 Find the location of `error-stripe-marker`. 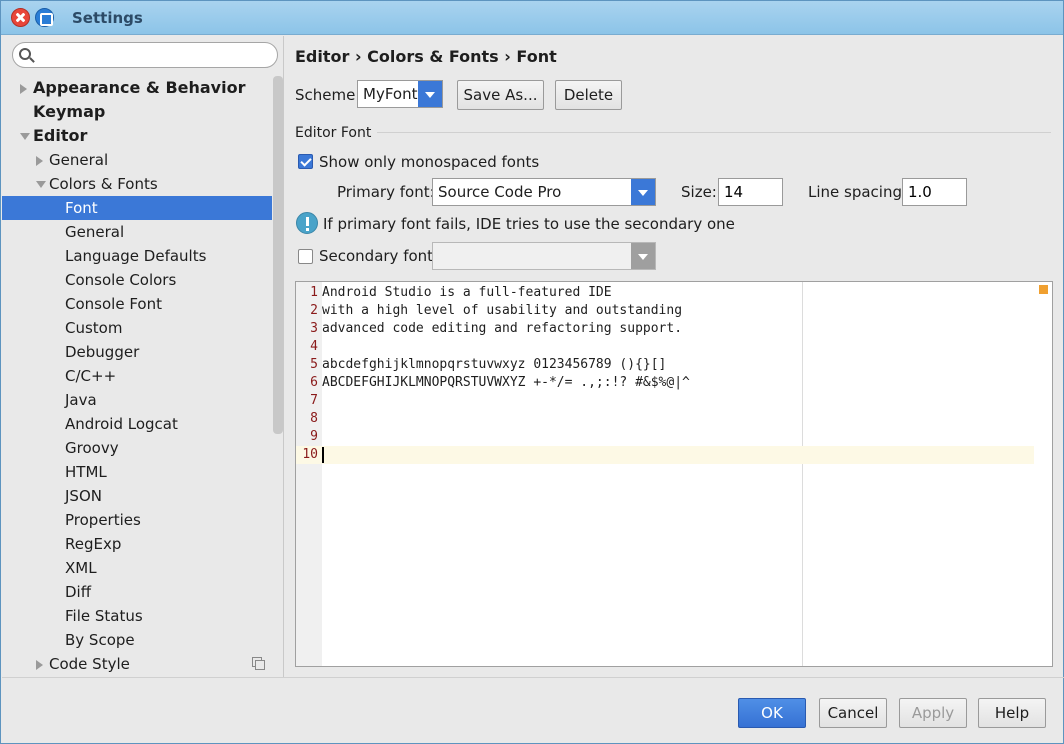

error-stripe-marker is located at coordinates (1043, 289).